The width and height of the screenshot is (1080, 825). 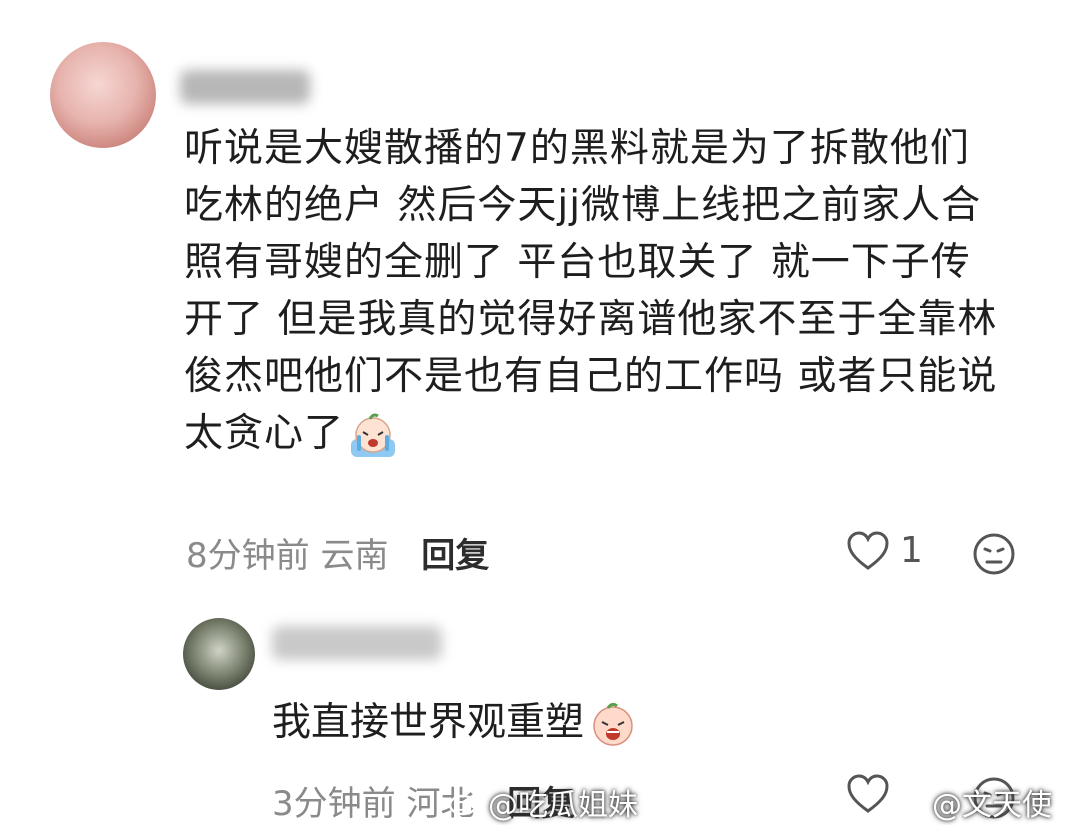 I want to click on emoji-reaction-icon, so click(x=994, y=554).